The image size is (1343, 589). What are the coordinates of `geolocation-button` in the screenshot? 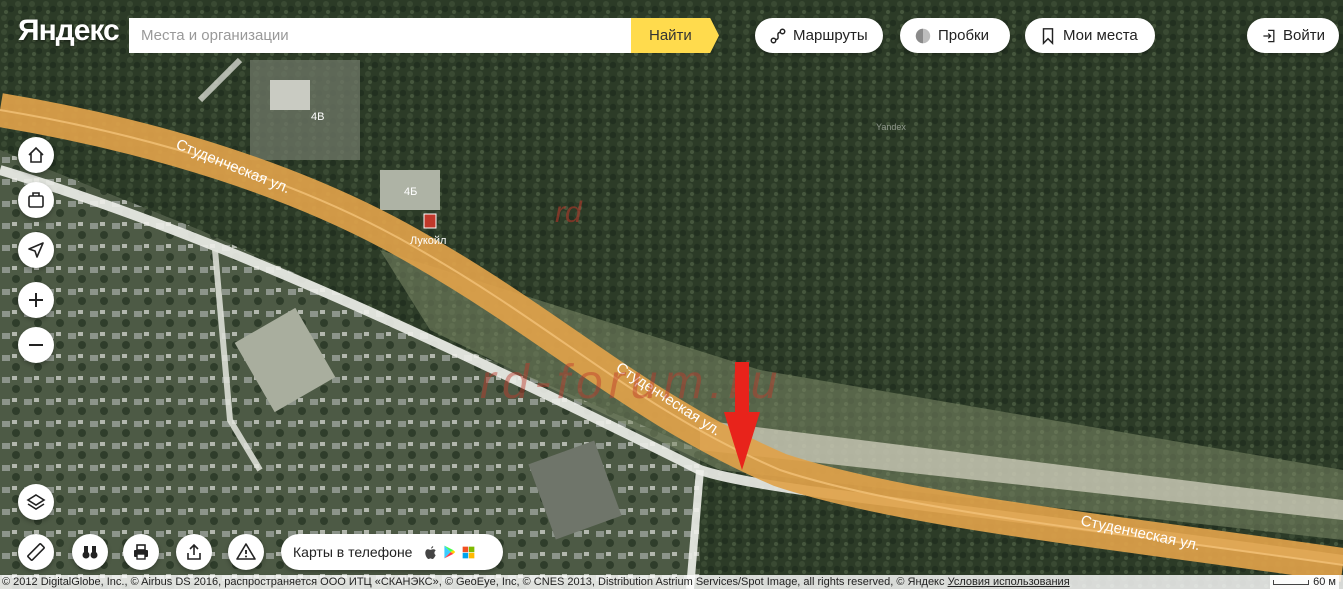 It's located at (36, 250).